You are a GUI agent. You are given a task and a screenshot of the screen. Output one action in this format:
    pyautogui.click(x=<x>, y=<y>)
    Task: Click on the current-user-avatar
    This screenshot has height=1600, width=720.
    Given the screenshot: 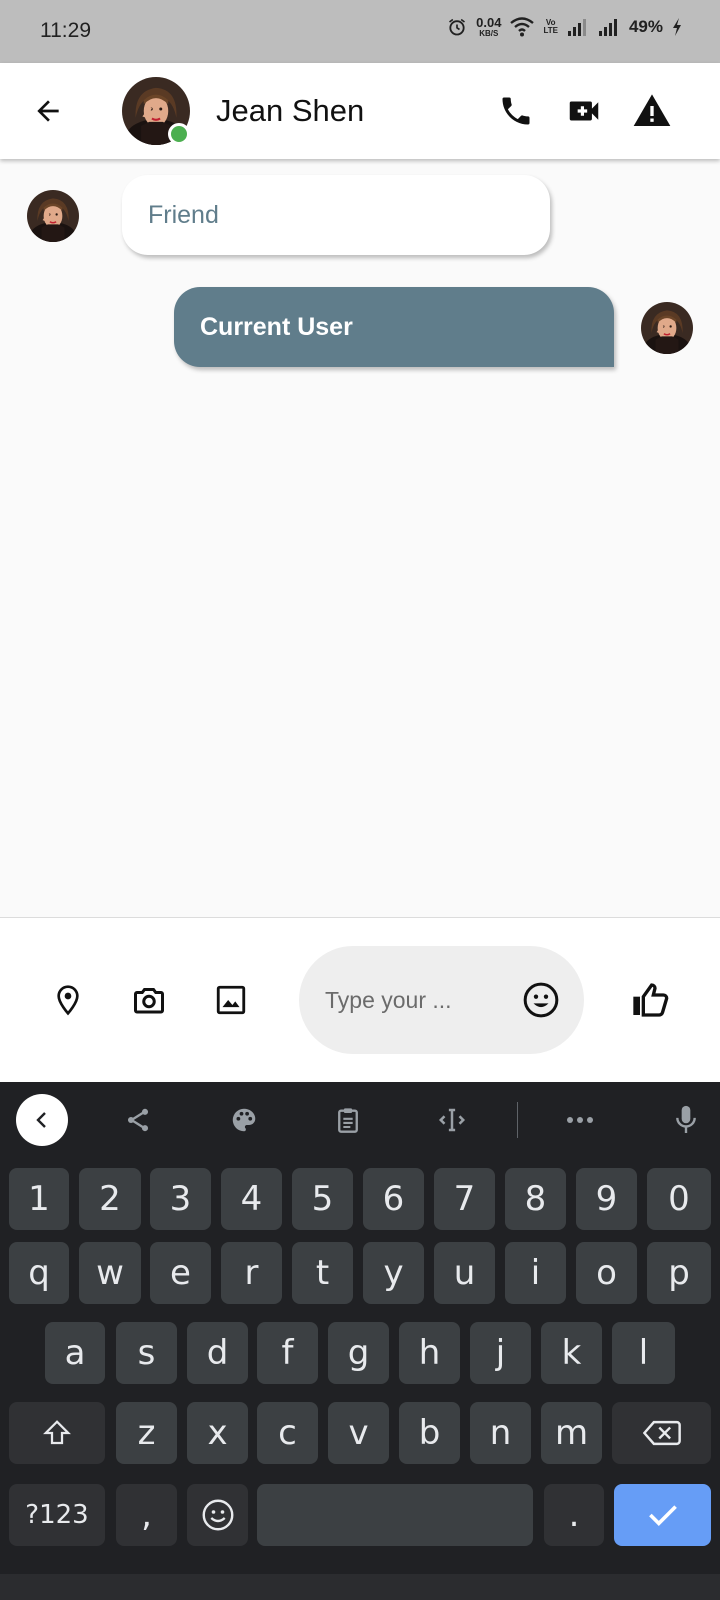 What is the action you would take?
    pyautogui.click(x=667, y=328)
    